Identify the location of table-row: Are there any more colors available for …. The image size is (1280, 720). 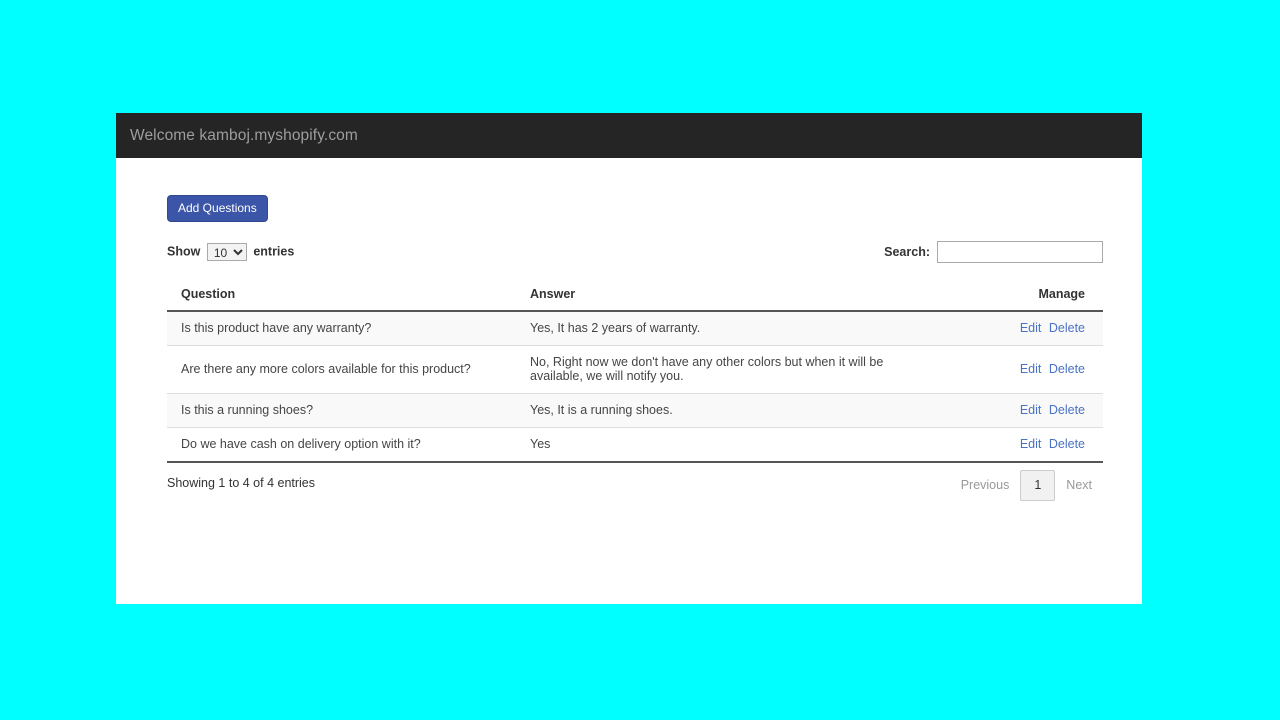
(635, 369).